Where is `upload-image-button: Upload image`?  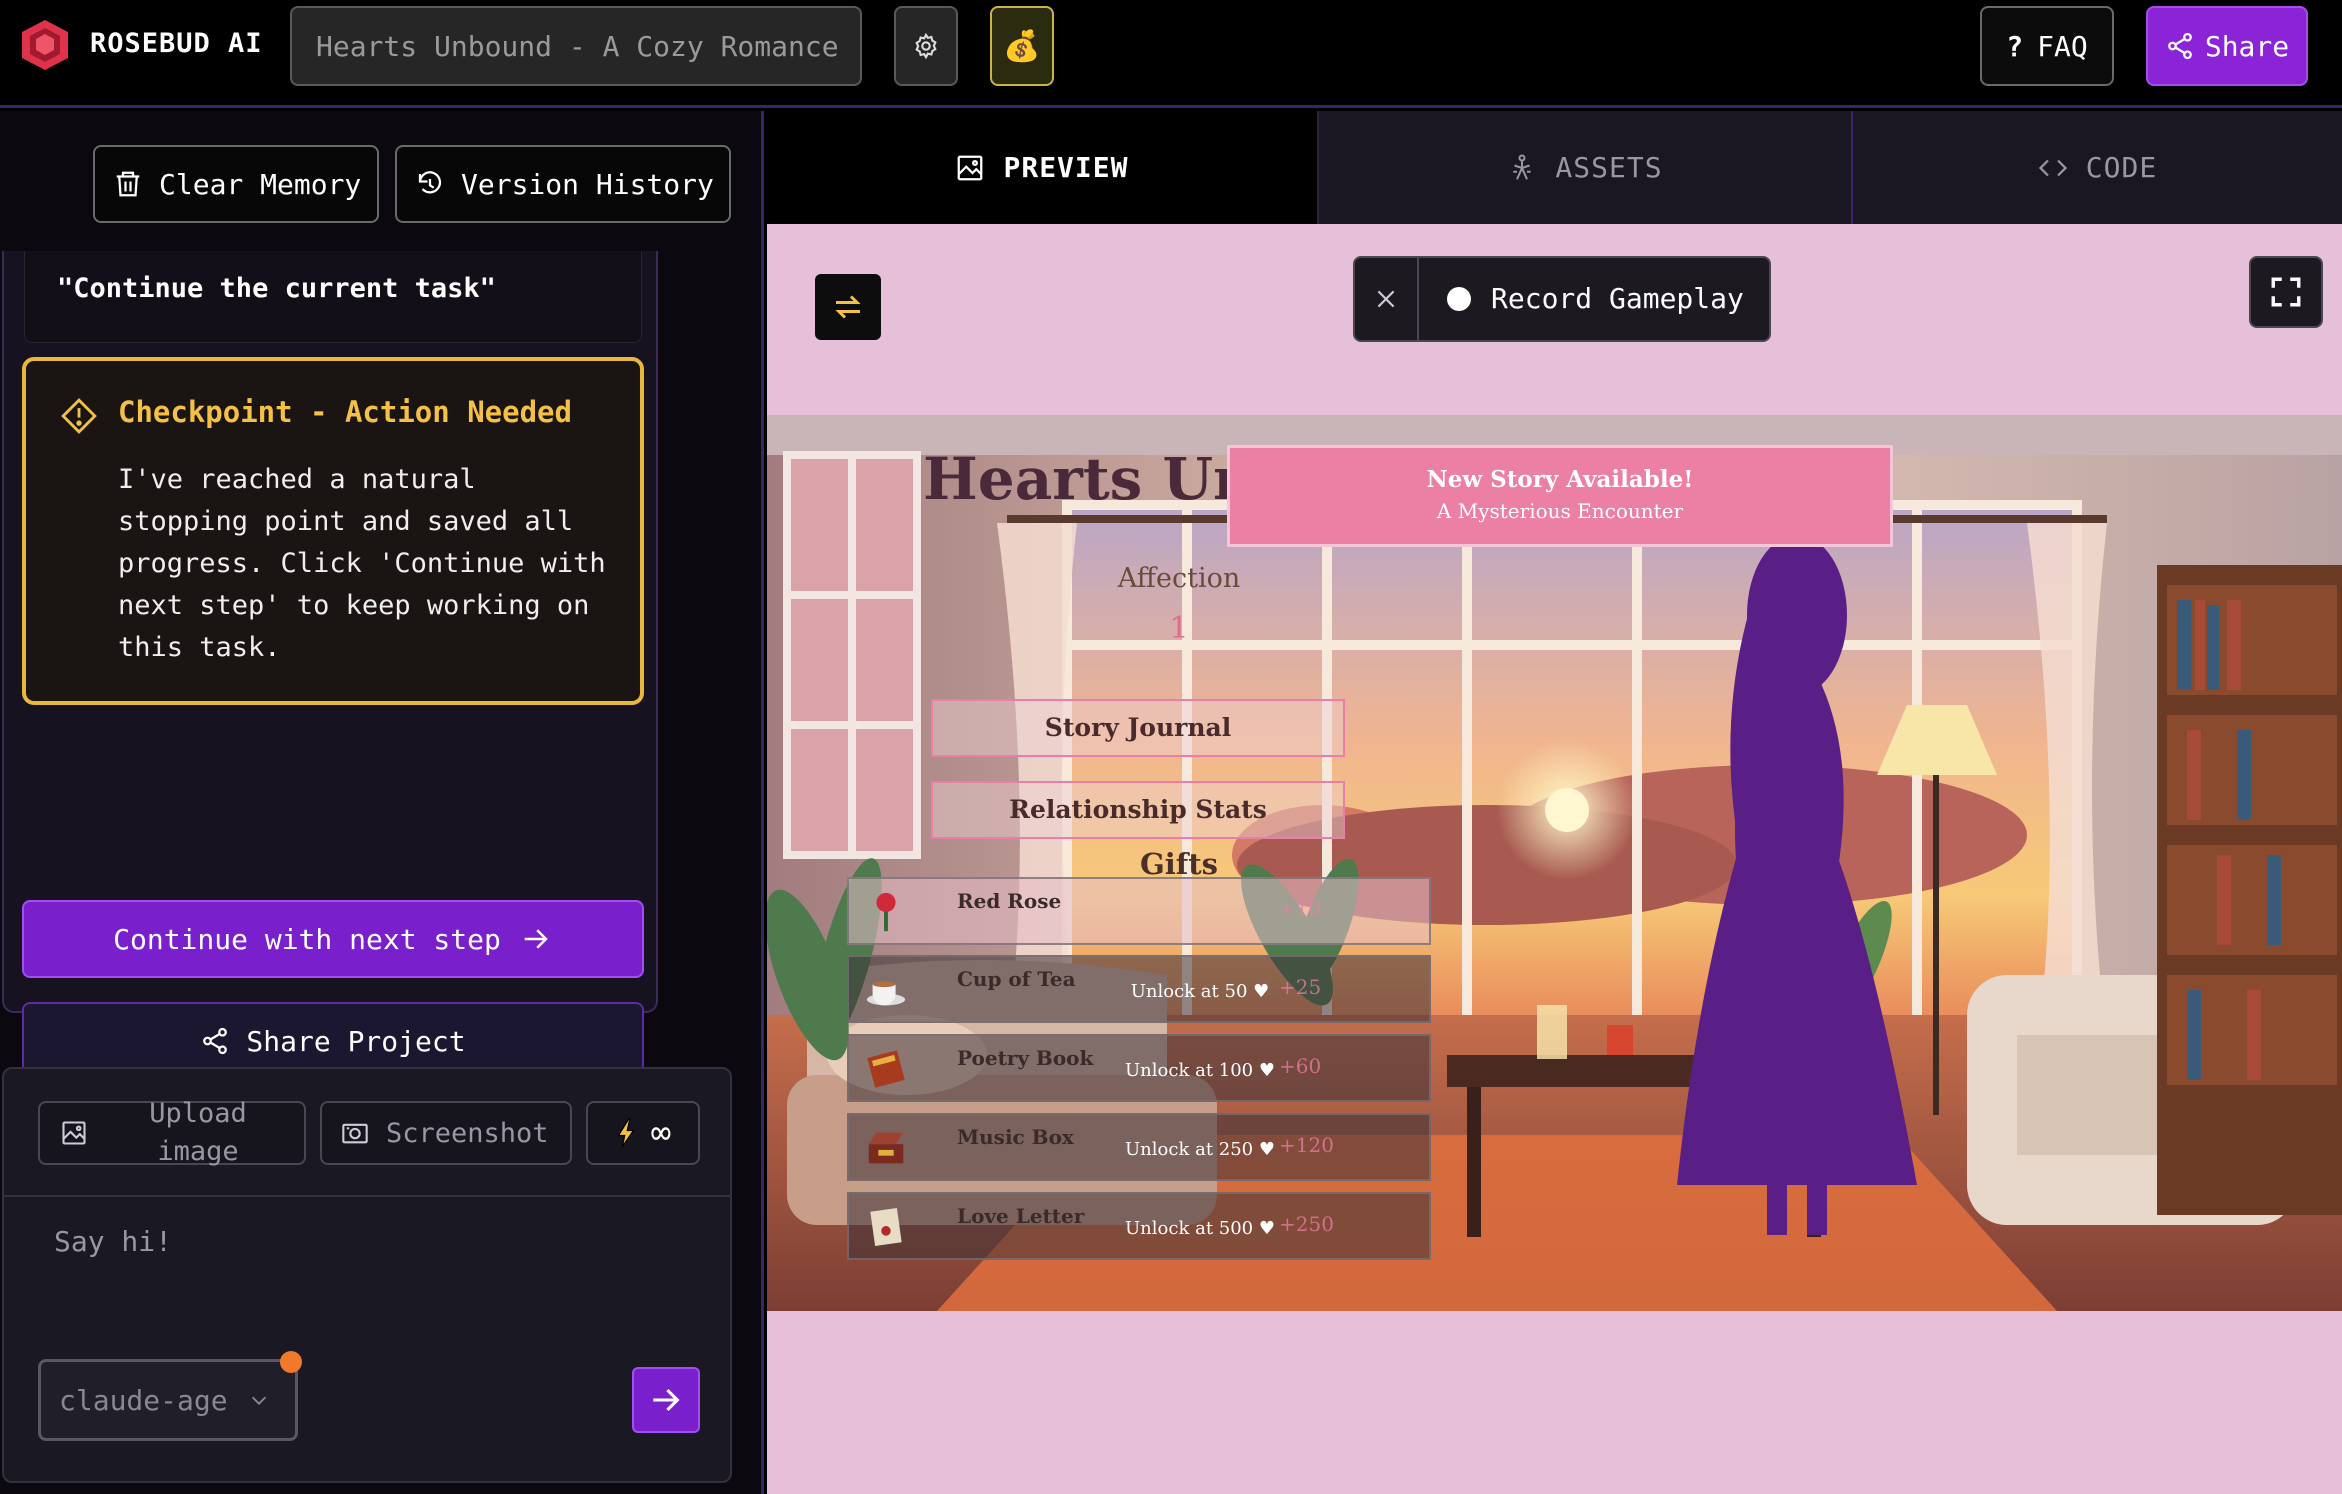 upload-image-button: Upload image is located at coordinates (172, 1132).